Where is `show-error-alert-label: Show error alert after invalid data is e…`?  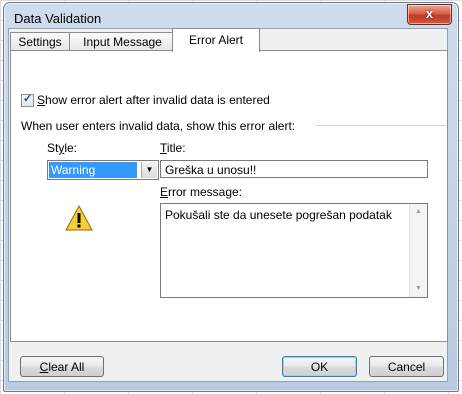
show-error-alert-label: Show error alert after invalid data is e… is located at coordinates (153, 100).